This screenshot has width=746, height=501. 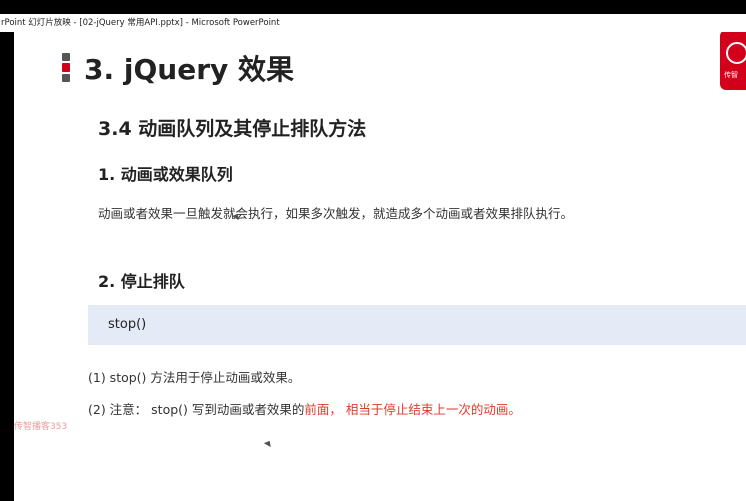 What do you see at coordinates (268, 443) in the screenshot?
I see `mouse-cursor-icon` at bounding box center [268, 443].